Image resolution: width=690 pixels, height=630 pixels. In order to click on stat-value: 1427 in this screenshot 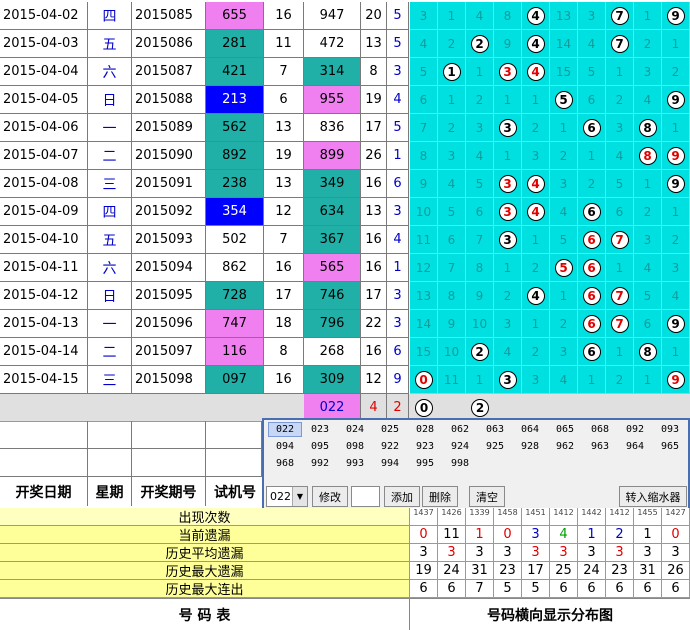, I will do `click(676, 517)`.